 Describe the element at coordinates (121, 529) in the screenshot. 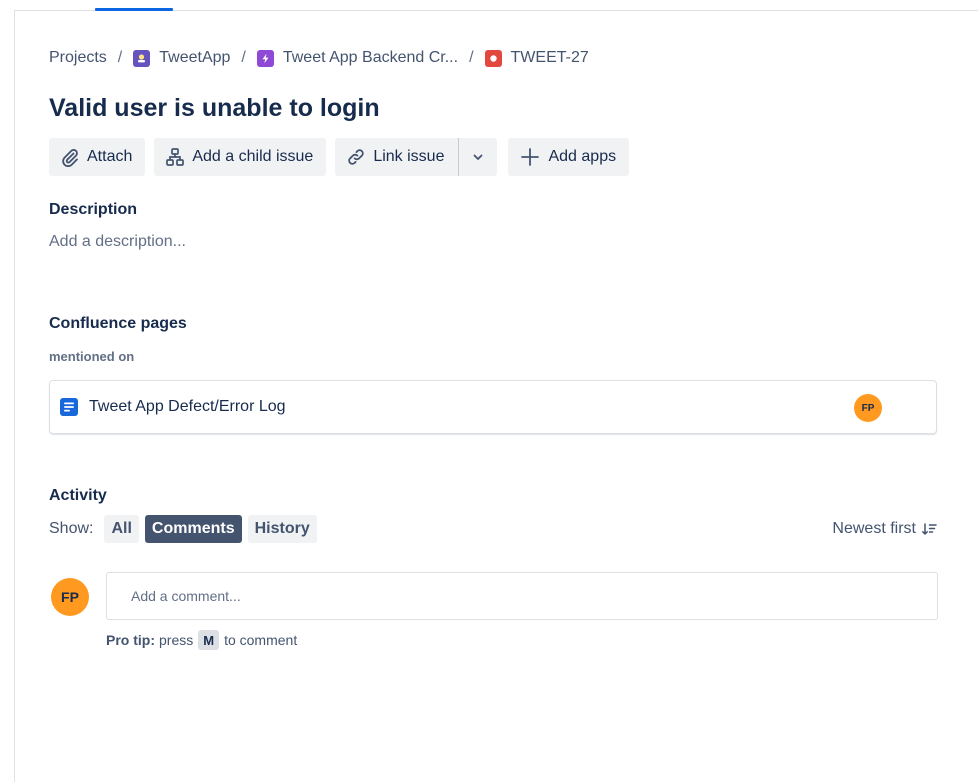

I see `filter-all-button: All` at that location.